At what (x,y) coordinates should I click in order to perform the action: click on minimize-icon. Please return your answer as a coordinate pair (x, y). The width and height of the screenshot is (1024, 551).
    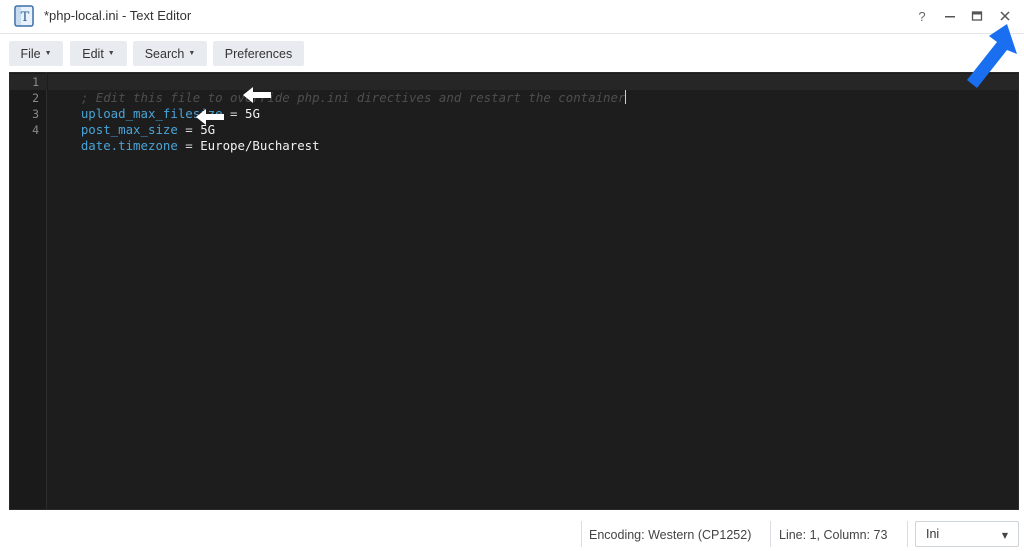
    Looking at the image, I should click on (950, 17).